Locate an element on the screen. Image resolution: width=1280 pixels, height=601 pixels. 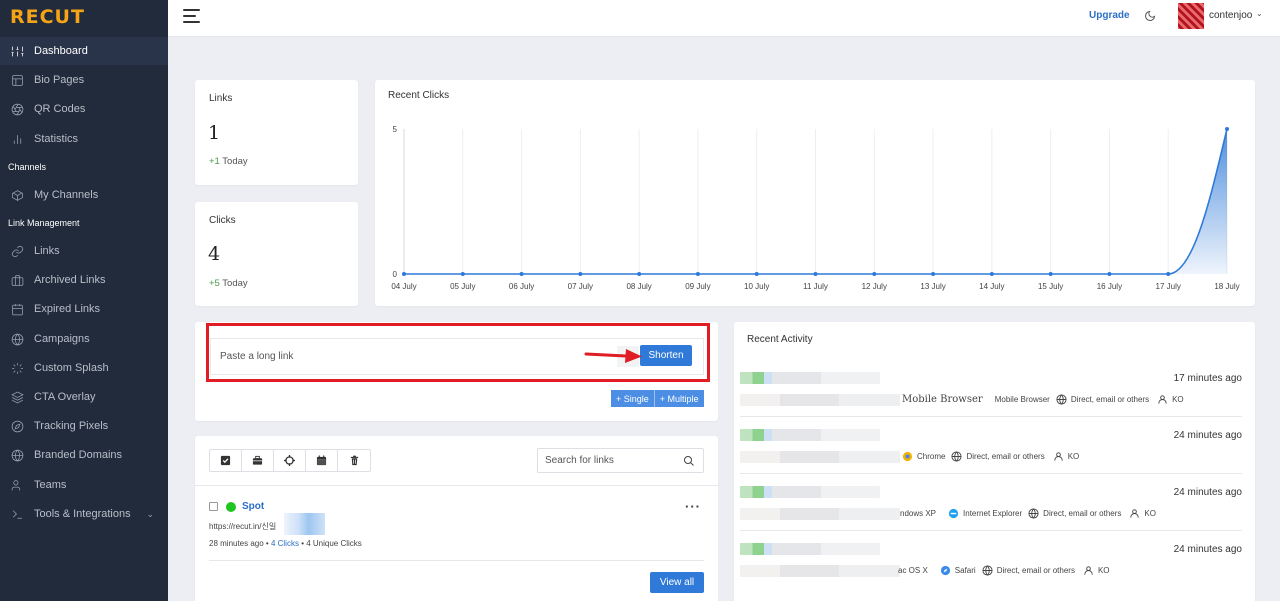
sidebar-item-my-channels: My Channels is located at coordinates (84, 195).